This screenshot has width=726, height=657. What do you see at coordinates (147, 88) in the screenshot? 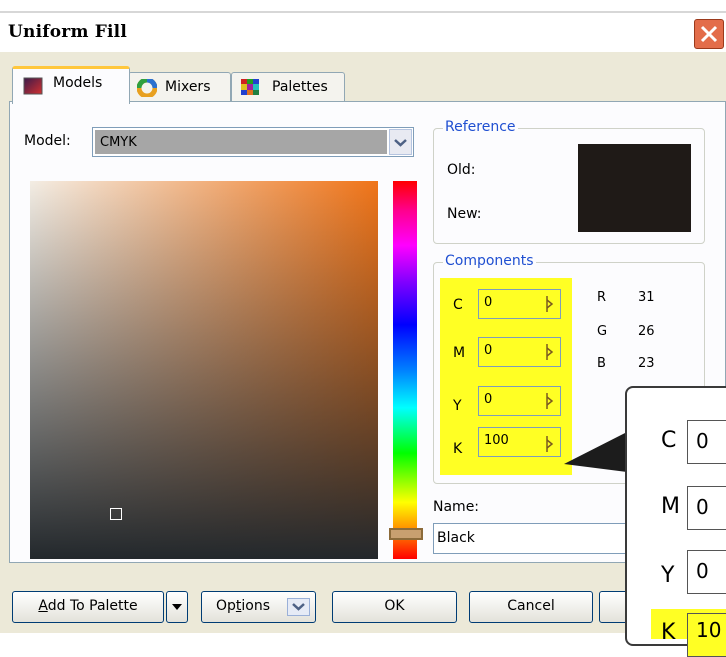
I see `color-wheel-icon` at bounding box center [147, 88].